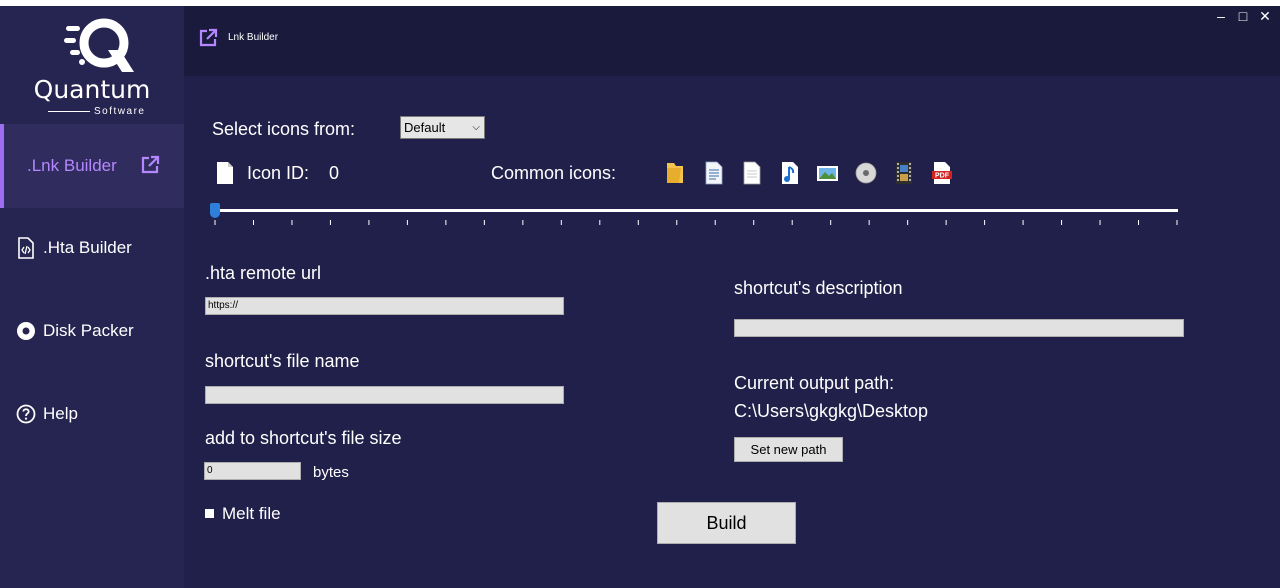 The image size is (1280, 588). I want to click on maximize-button: □, so click(1243, 17).